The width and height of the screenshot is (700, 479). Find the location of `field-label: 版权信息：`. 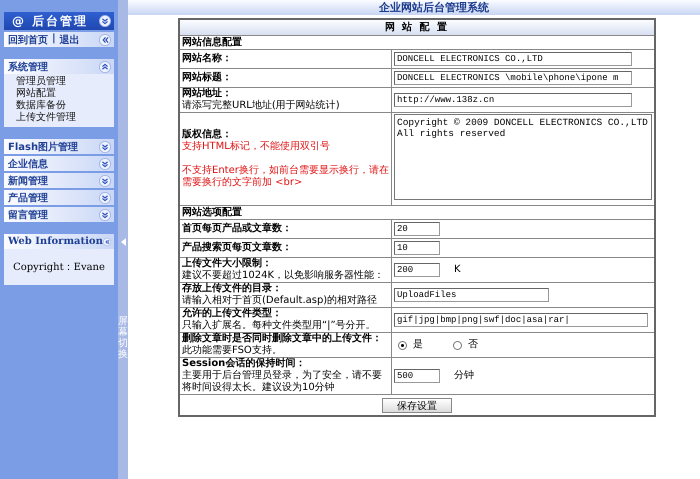

field-label: 版权信息： is located at coordinates (207, 134).